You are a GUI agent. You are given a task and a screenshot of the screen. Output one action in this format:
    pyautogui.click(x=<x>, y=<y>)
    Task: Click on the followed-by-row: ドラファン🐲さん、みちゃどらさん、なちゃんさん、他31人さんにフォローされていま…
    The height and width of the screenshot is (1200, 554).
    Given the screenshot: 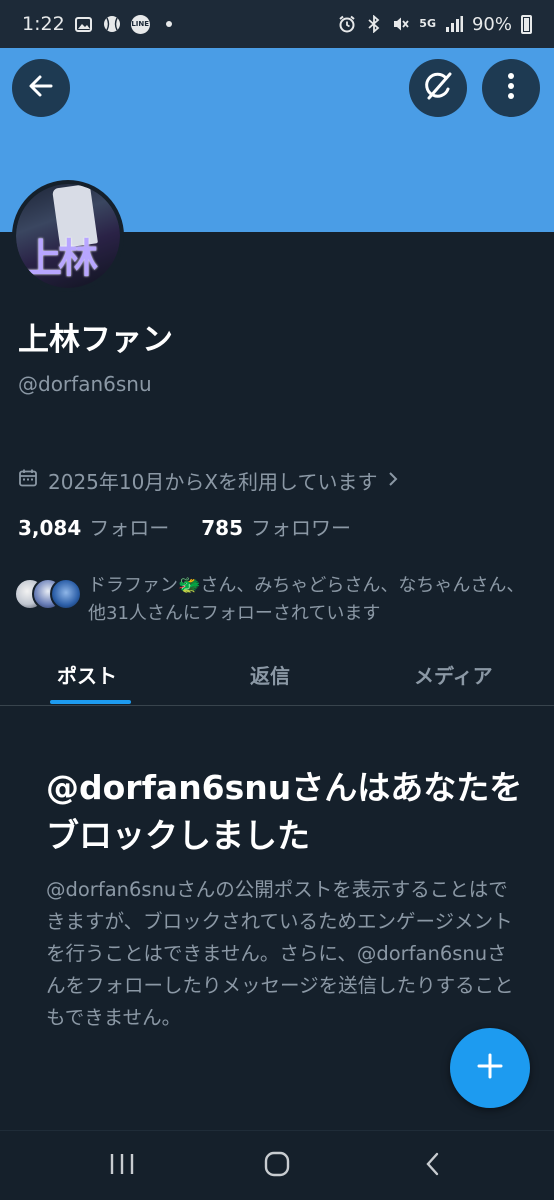 What is the action you would take?
    pyautogui.click(x=274, y=600)
    